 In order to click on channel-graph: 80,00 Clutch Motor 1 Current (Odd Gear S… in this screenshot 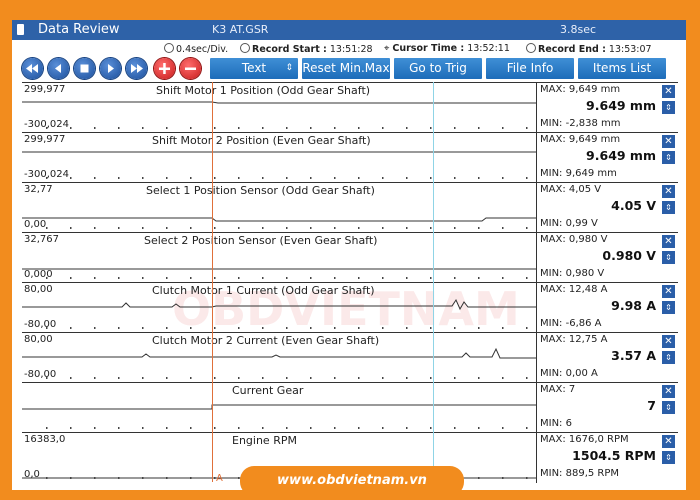, I will do `click(279, 308)`.